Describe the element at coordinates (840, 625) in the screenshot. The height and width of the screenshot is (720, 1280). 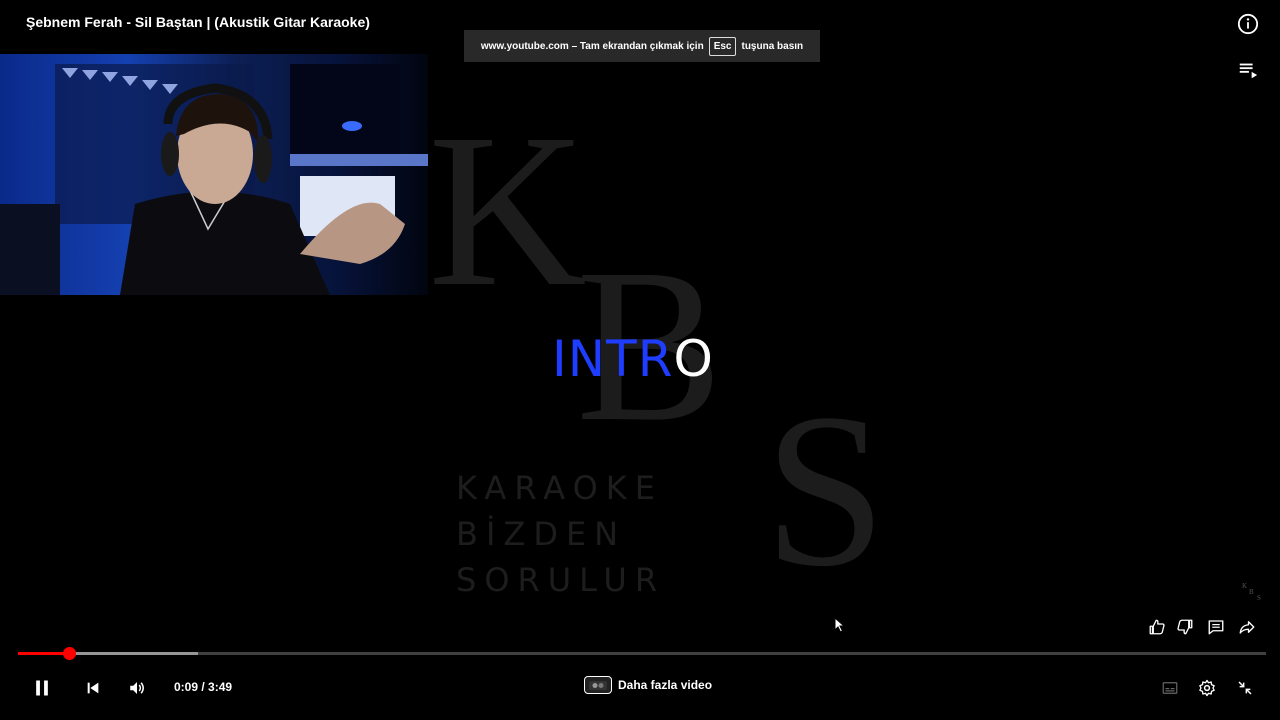
I see `mouse-cursor-icon` at that location.